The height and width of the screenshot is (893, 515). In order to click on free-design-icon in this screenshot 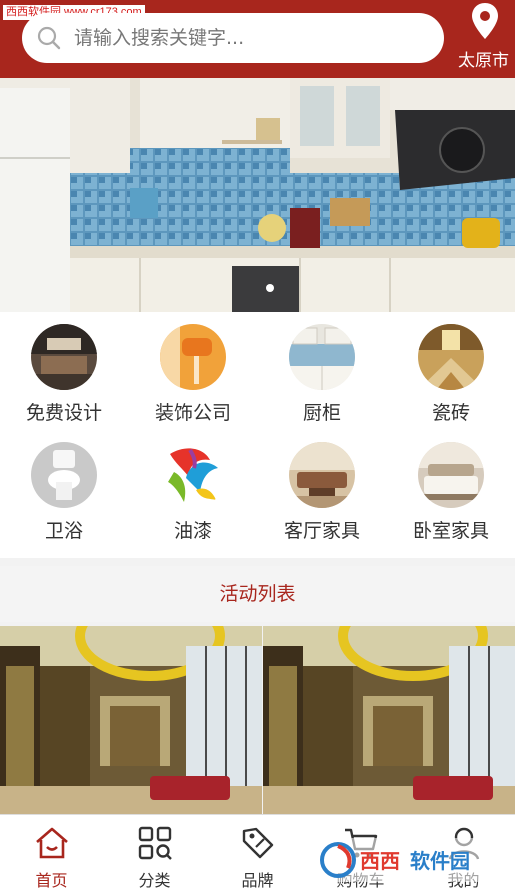, I will do `click(64, 357)`.